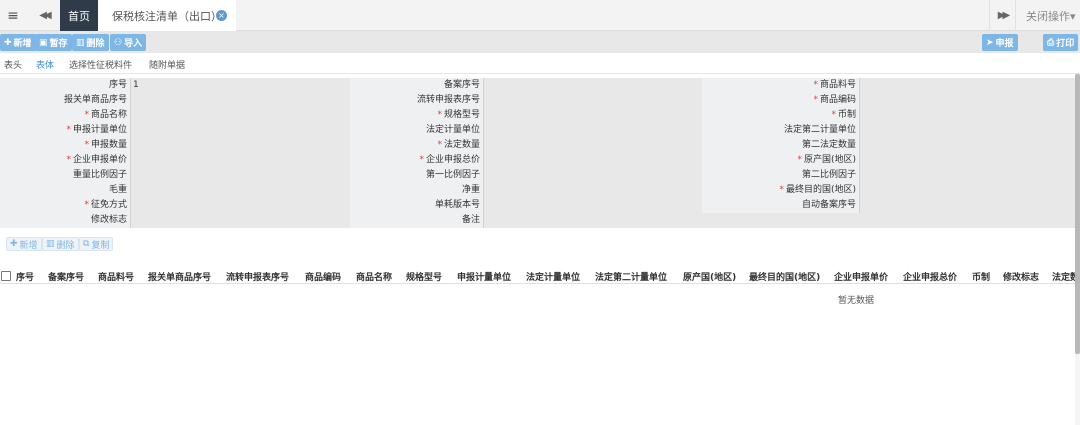  I want to click on column-header: 法定计量单位, so click(553, 276).